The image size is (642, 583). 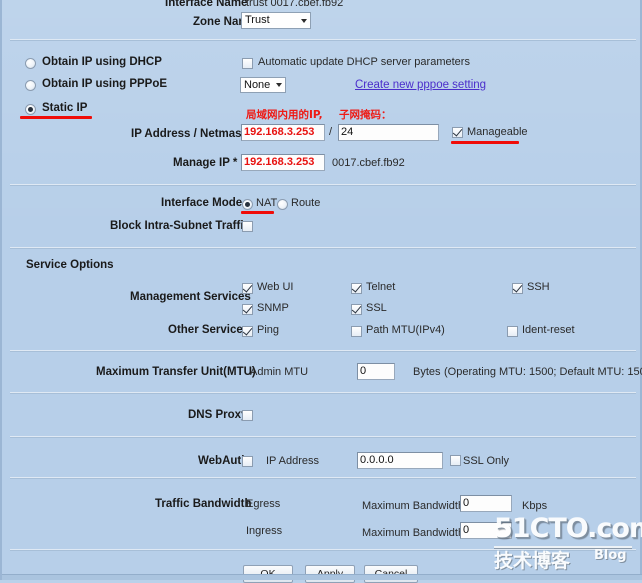 What do you see at coordinates (356, 331) in the screenshot?
I see `checkbox-path-mtu-ipv4` at bounding box center [356, 331].